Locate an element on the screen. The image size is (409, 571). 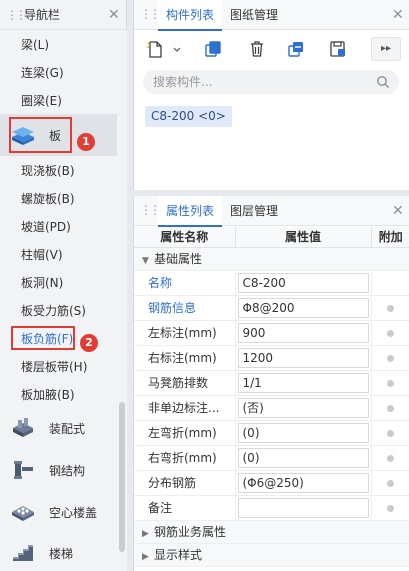
component-tabbar: ⋮⋮ 构件列表 图纸管理 is located at coordinates (271, 15).